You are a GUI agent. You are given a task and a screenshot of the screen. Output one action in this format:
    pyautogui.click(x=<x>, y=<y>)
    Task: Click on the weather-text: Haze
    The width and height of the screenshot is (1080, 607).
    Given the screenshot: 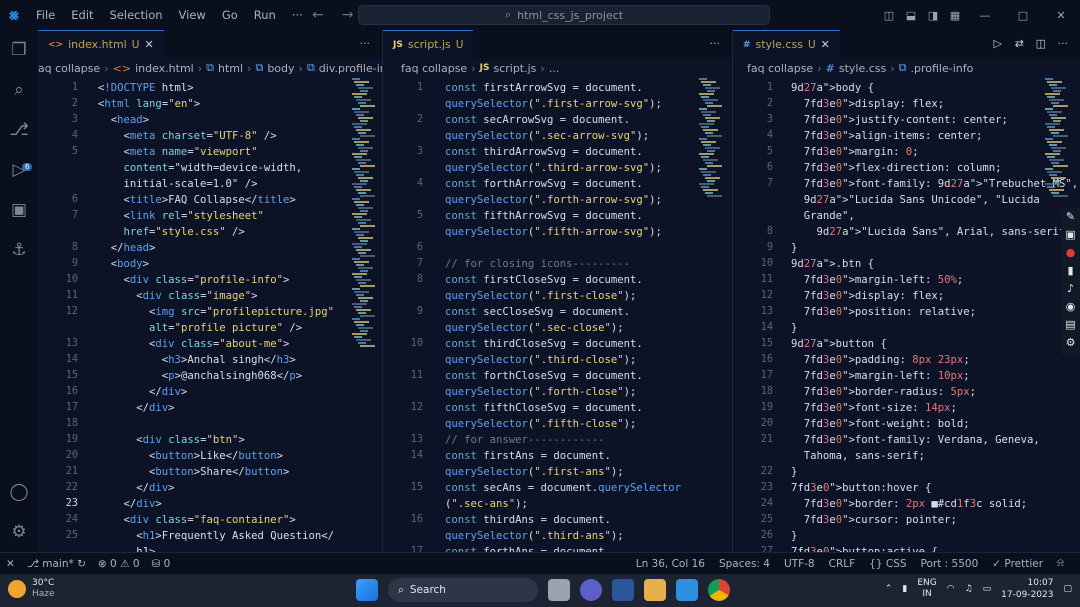 What is the action you would take?
    pyautogui.click(x=43, y=594)
    